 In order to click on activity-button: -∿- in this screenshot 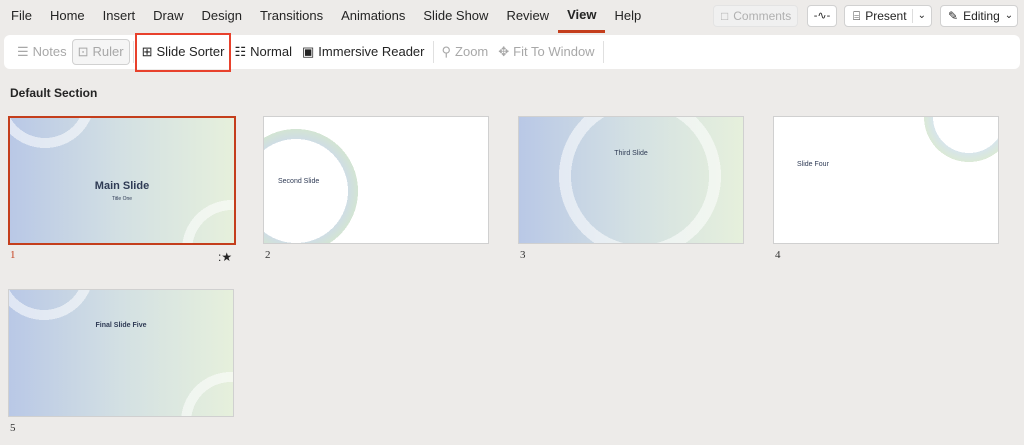, I will do `click(822, 16)`.